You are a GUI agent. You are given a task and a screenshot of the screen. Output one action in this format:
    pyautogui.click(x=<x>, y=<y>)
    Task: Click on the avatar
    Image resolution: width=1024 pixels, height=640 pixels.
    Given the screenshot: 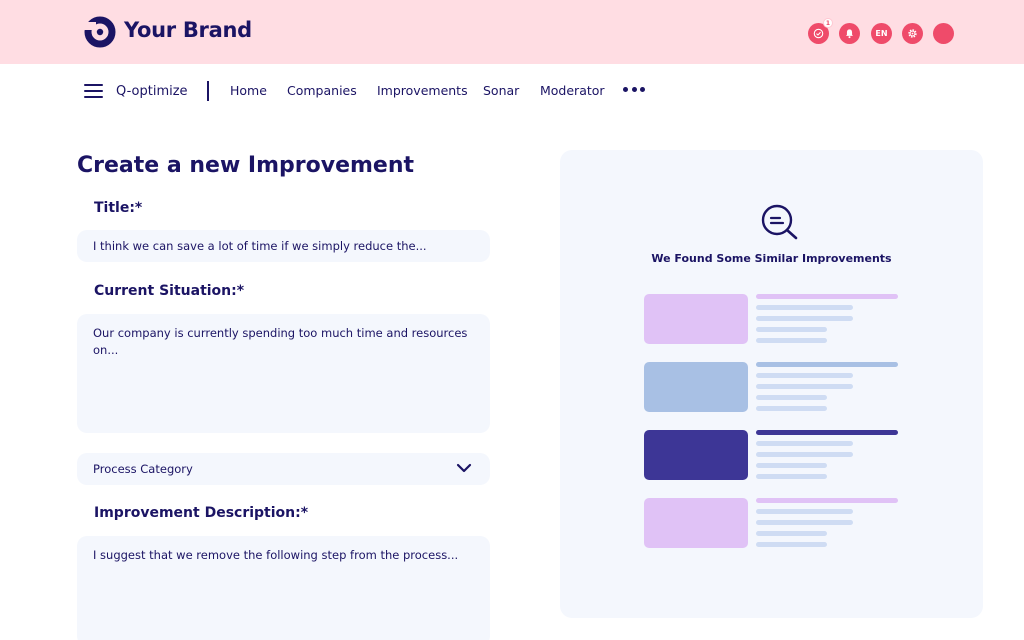 What is the action you would take?
    pyautogui.click(x=943, y=33)
    